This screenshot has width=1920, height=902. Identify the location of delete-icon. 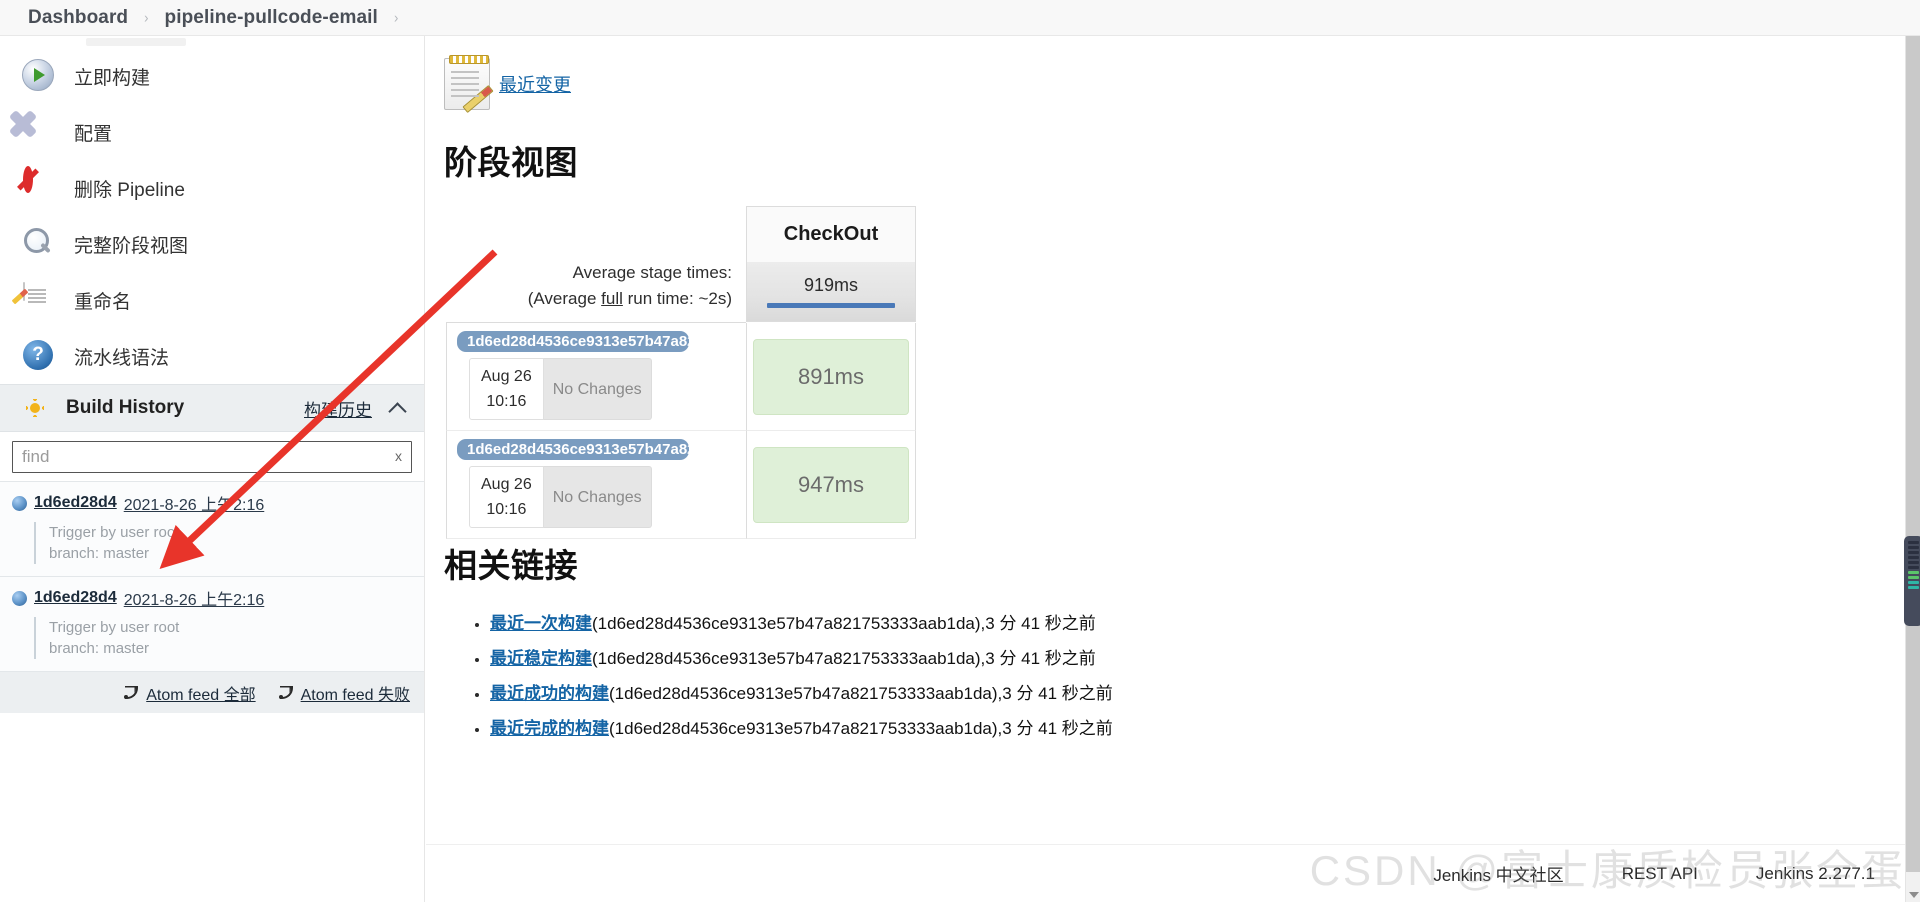
(39, 185).